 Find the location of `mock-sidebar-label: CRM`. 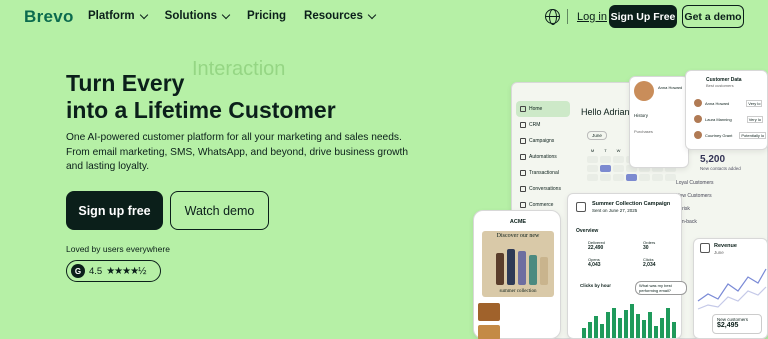

mock-sidebar-label: CRM is located at coordinates (535, 125).